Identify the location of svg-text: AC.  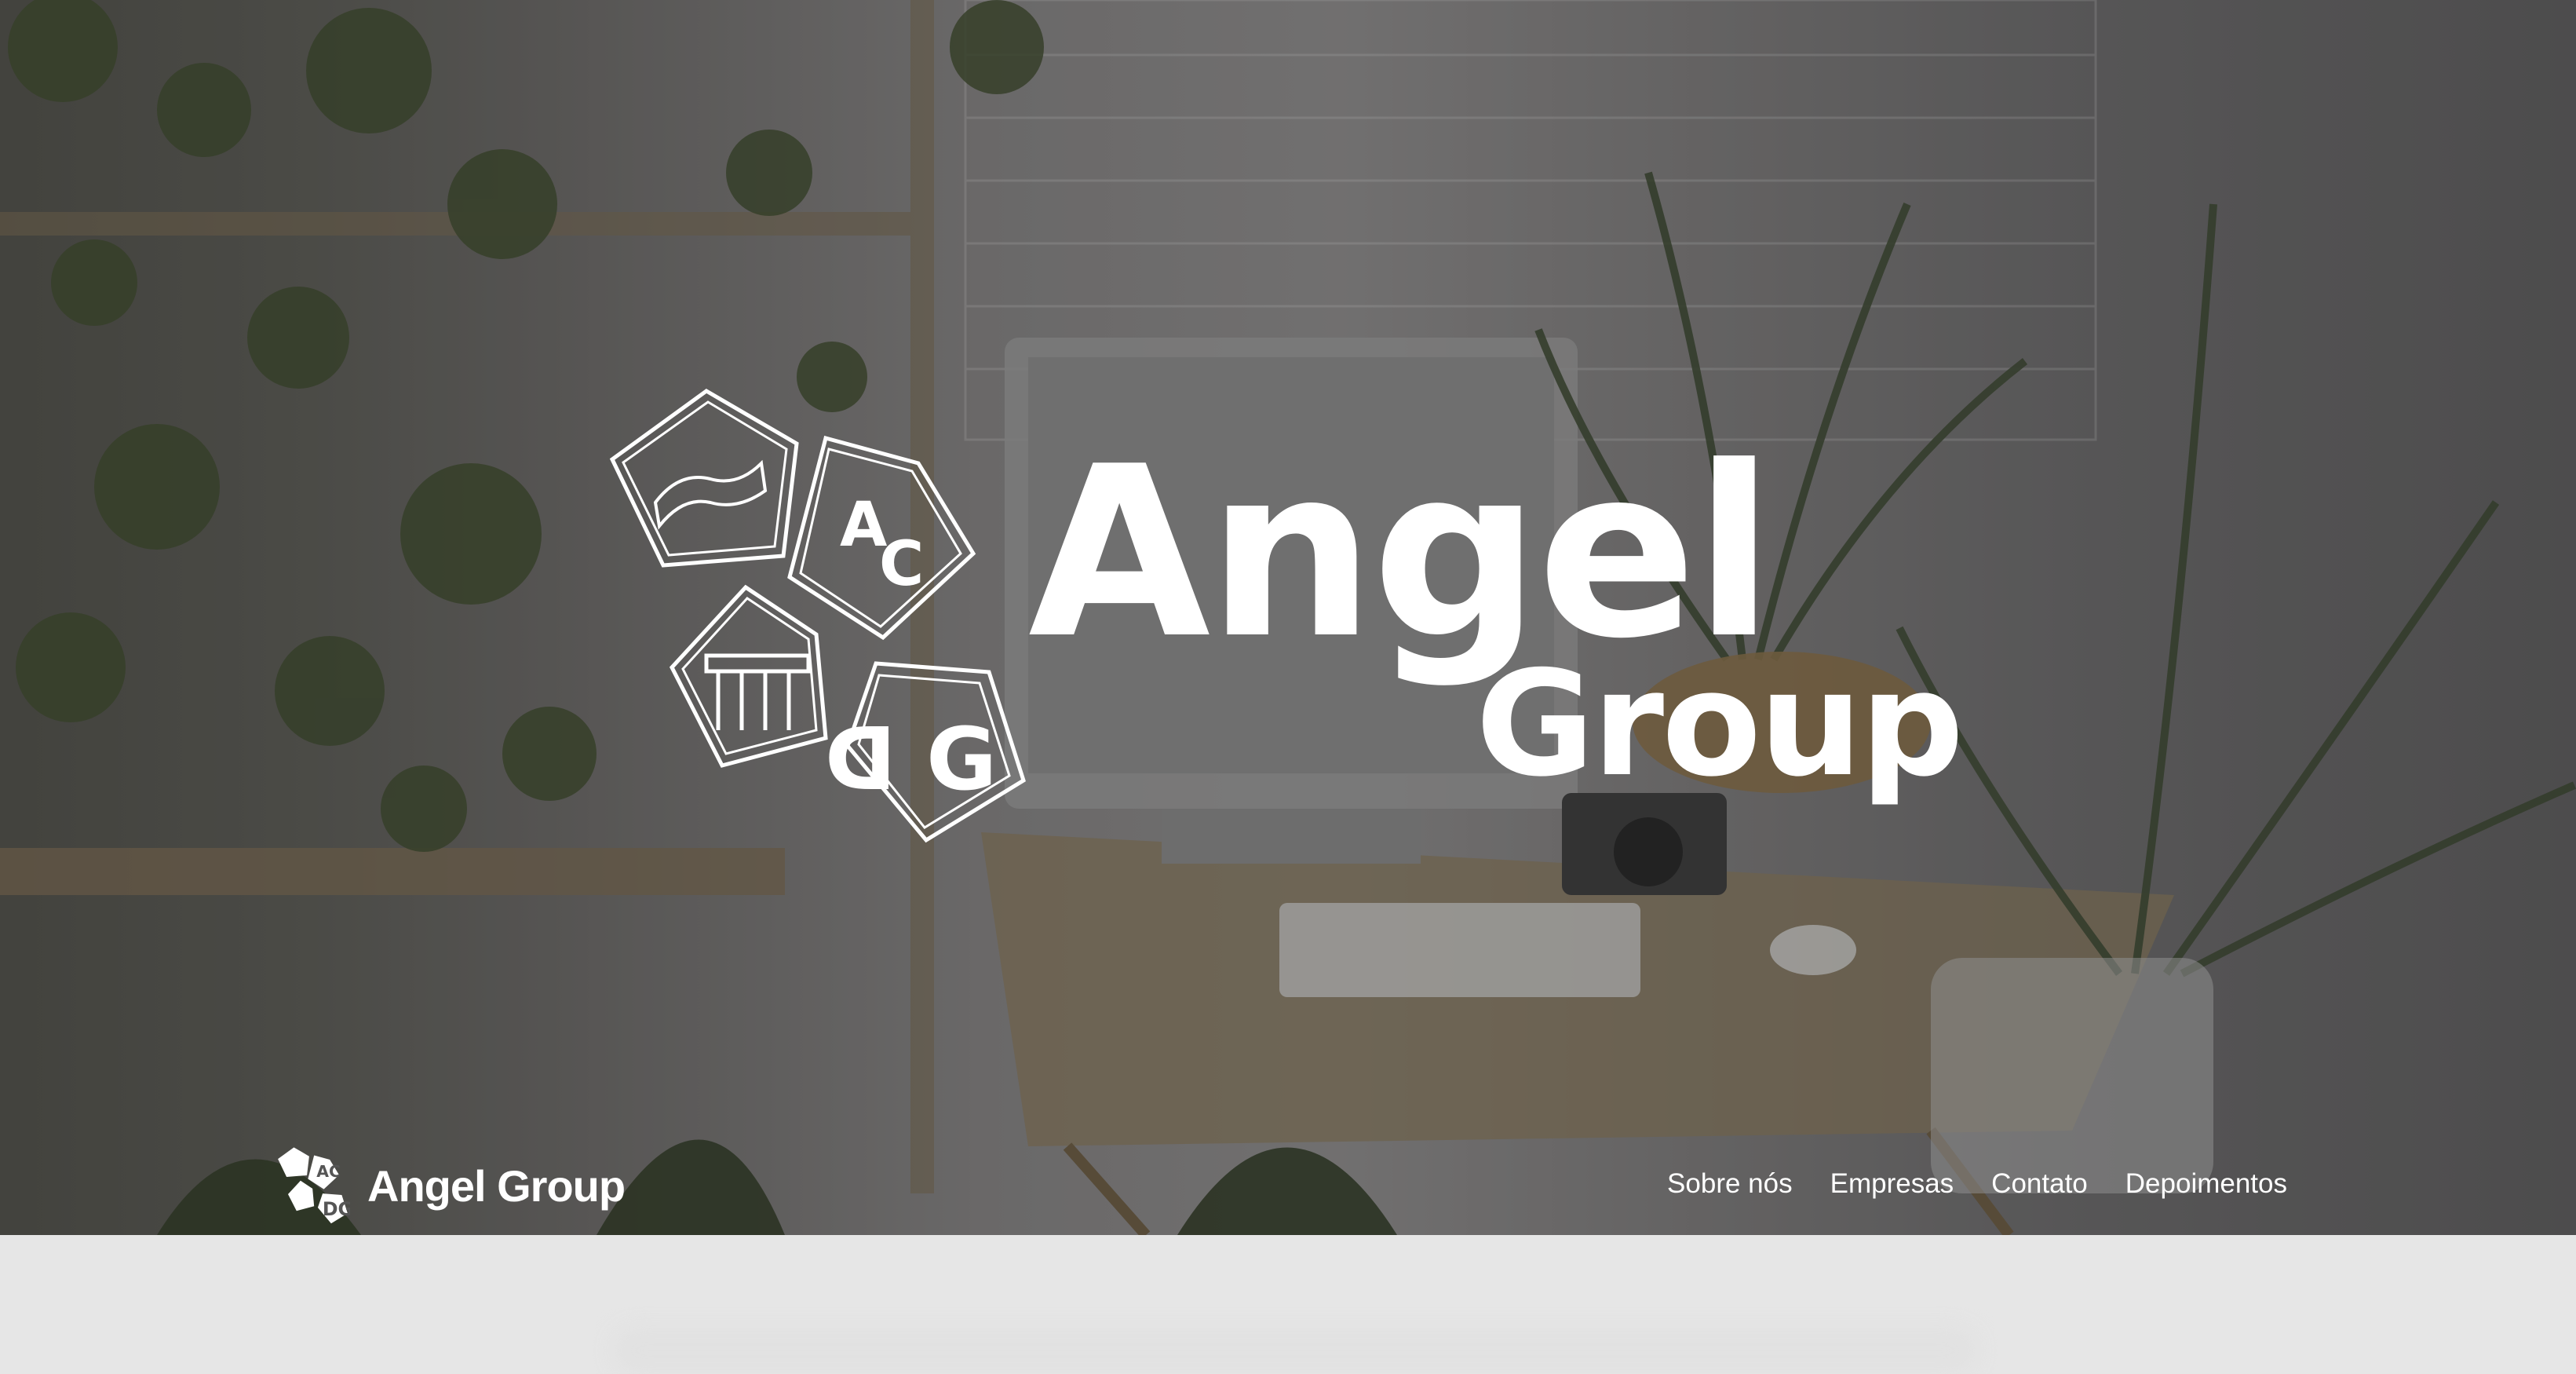
(328, 1171).